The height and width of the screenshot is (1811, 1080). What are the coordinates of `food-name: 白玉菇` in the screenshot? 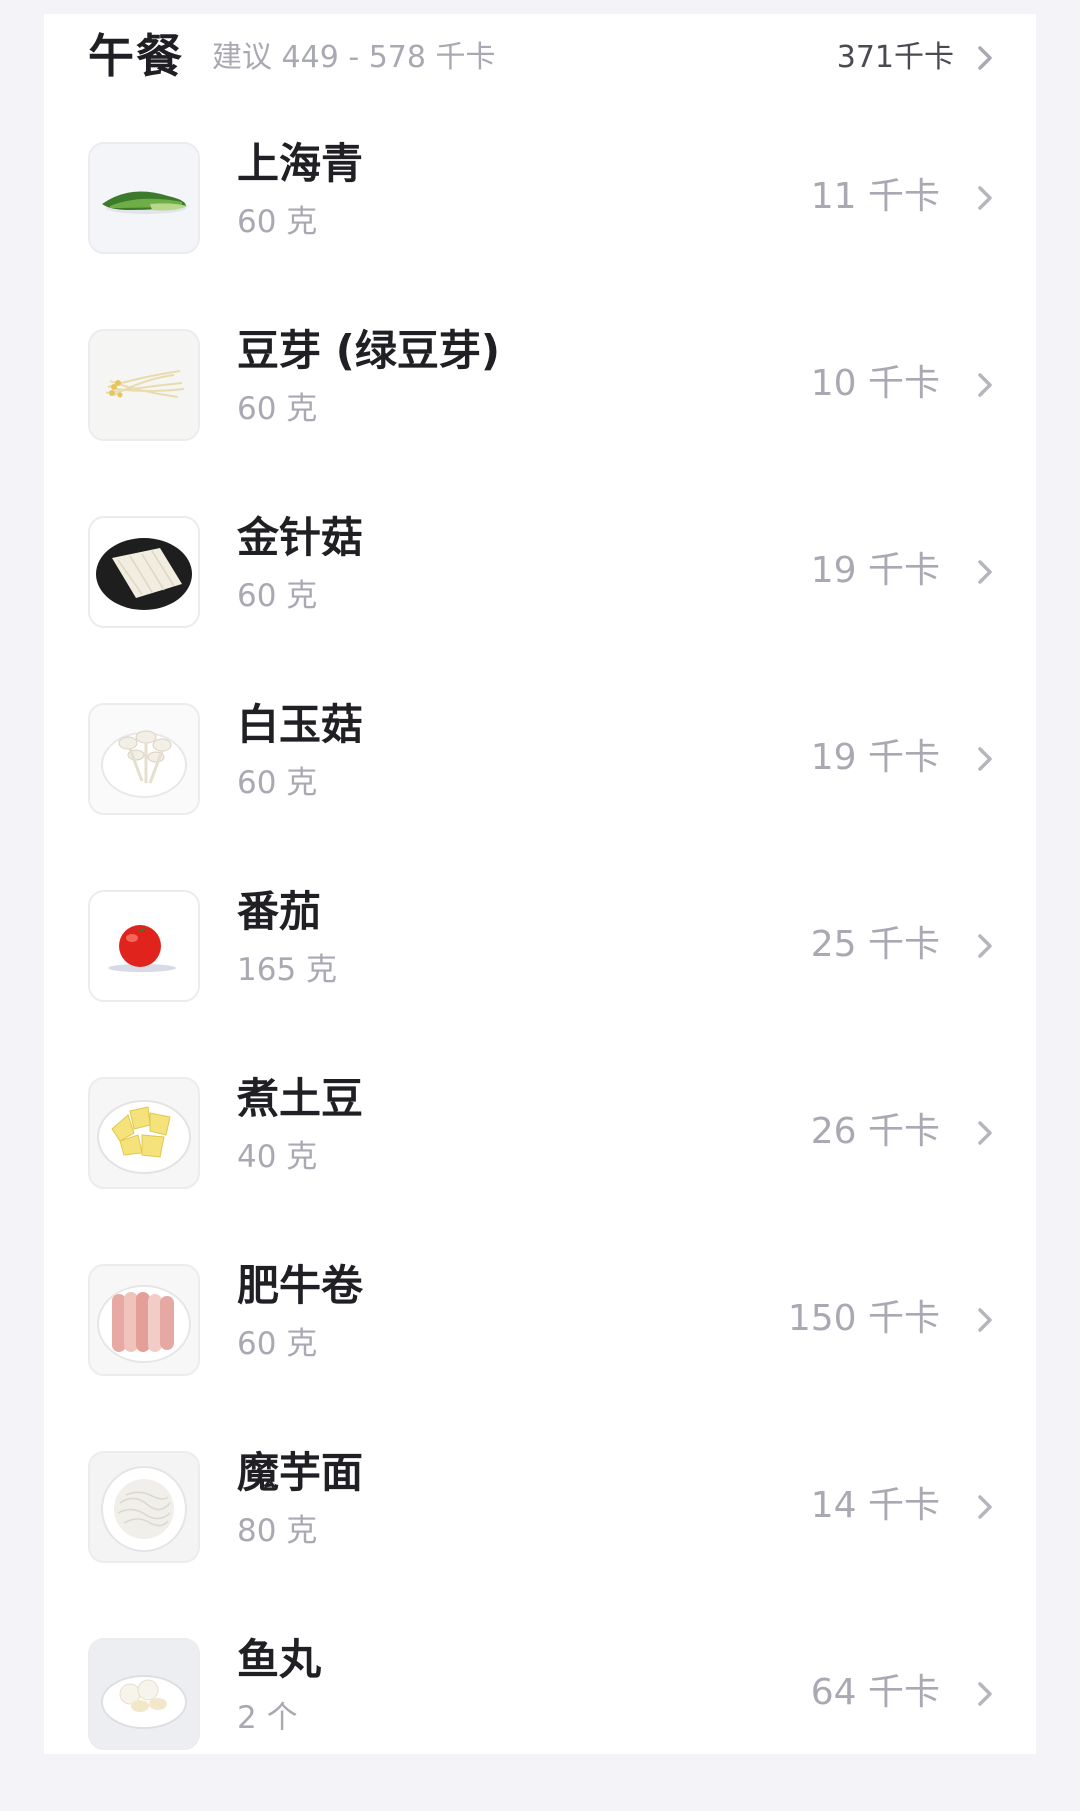 It's located at (300, 724).